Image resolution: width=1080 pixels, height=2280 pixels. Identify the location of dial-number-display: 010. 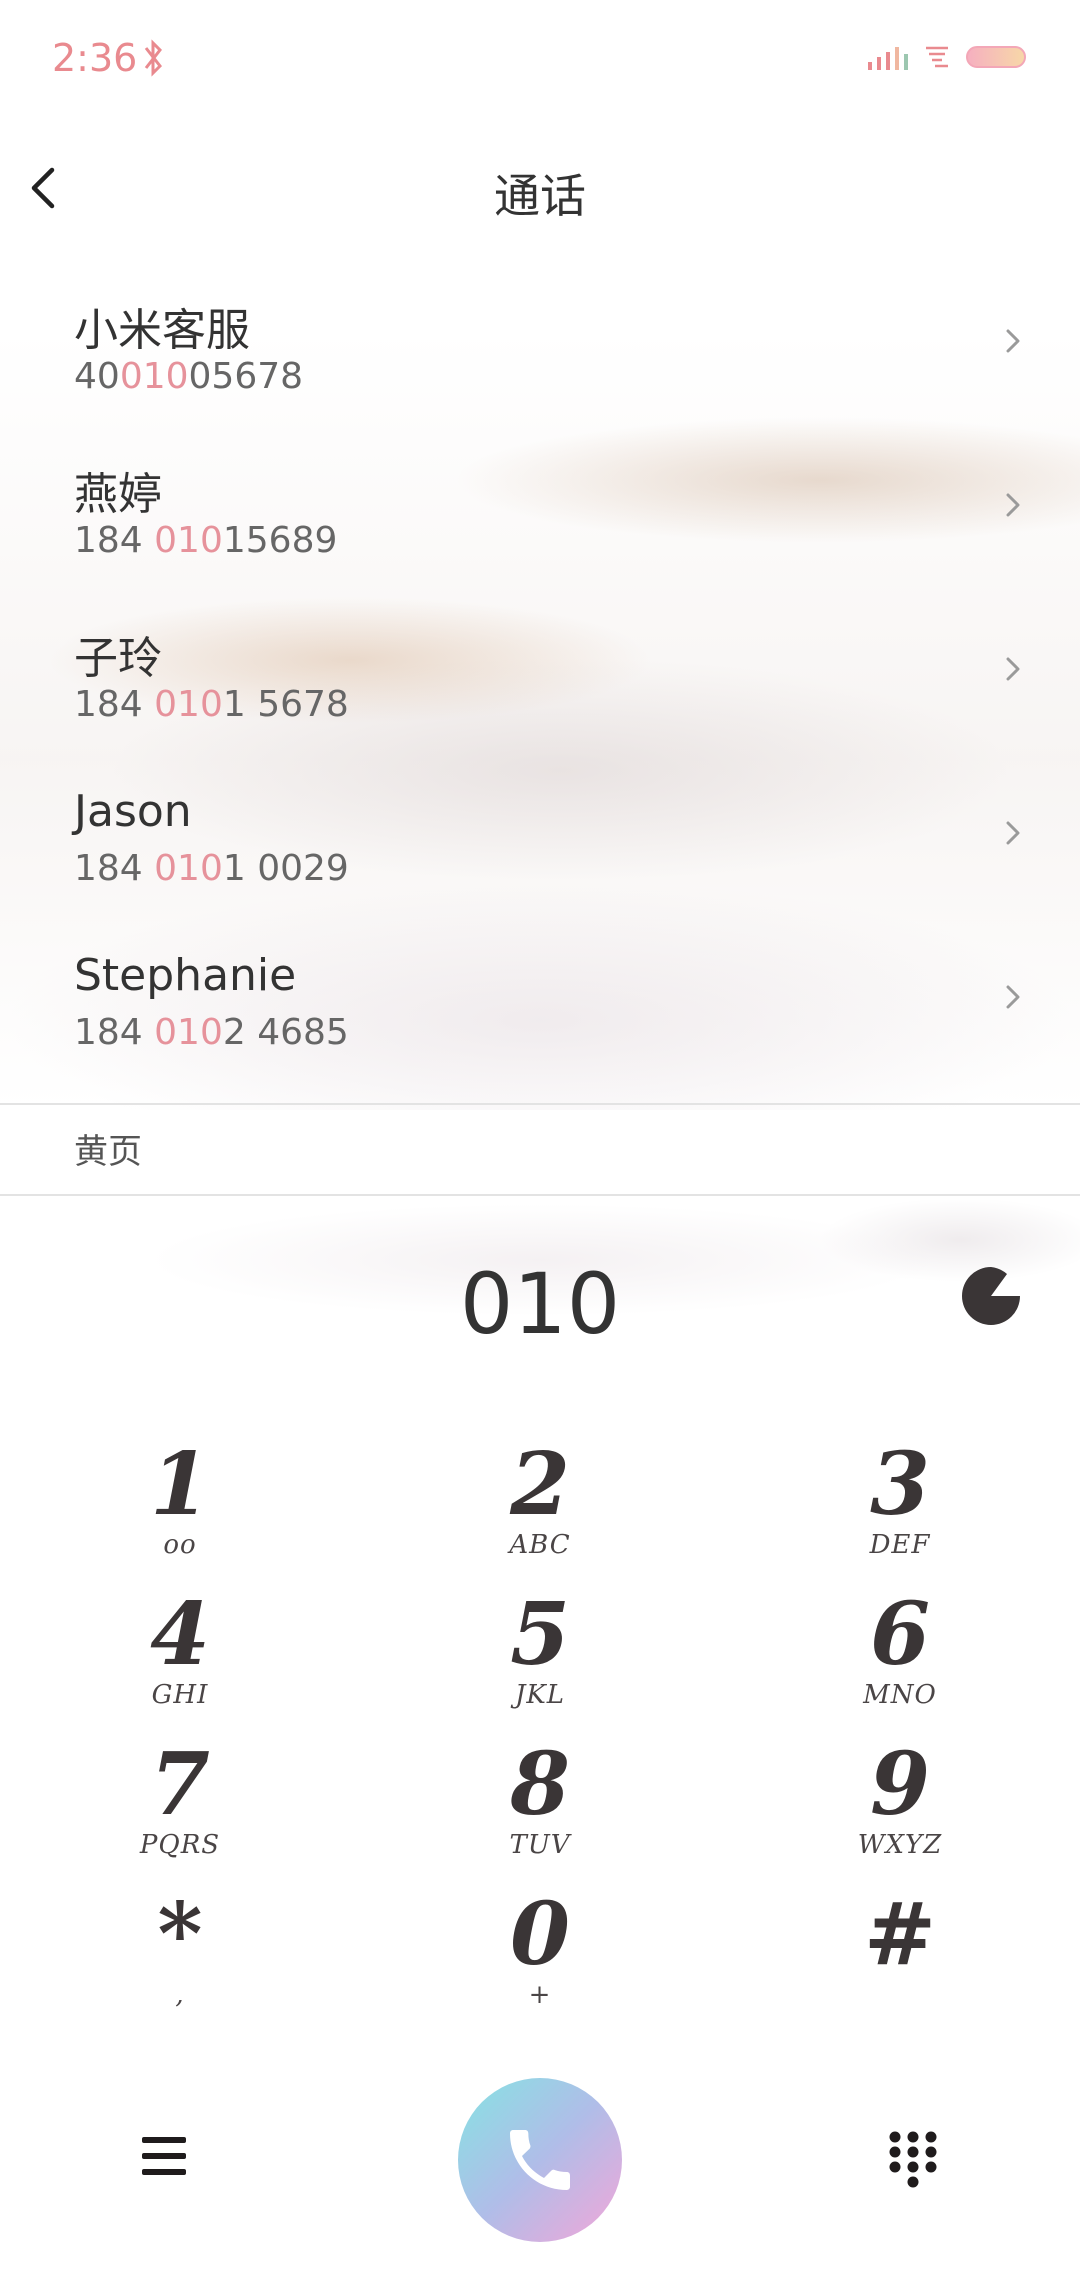
(540, 1304).